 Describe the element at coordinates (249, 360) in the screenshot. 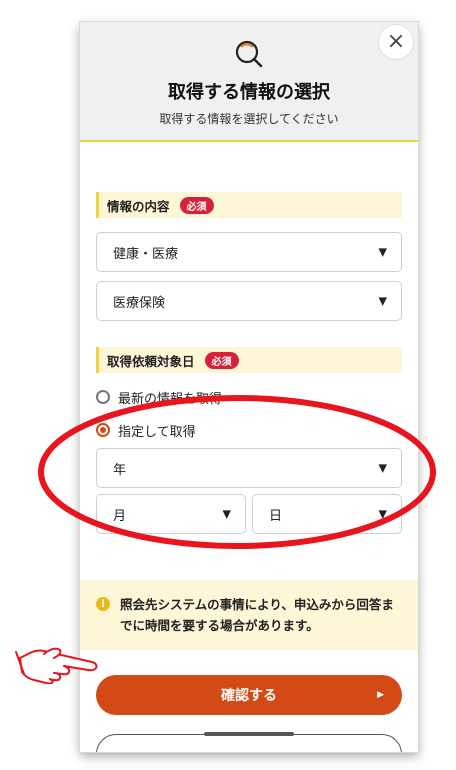

I see `section-label-target-date: 取得依頼対象日 必須` at that location.